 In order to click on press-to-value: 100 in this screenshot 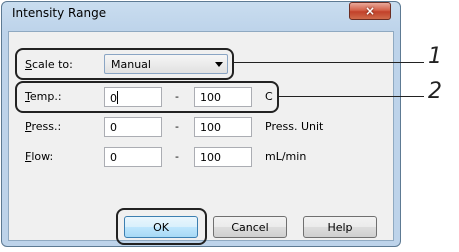, I will do `click(210, 127)`.